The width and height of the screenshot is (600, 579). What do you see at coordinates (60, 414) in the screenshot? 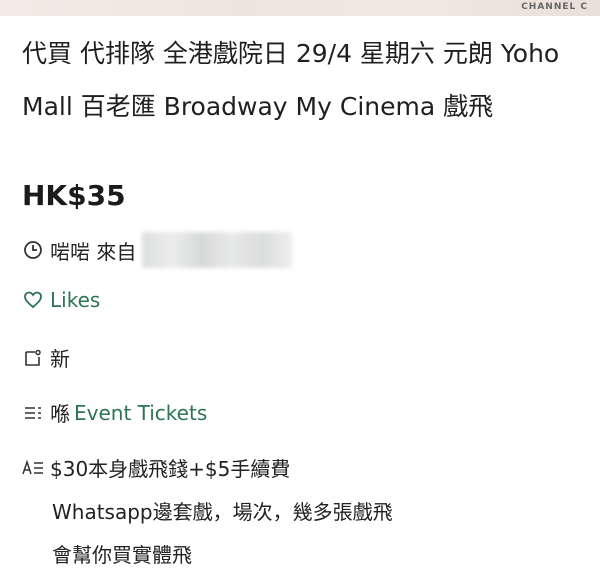
I see `category-prefix: 喺` at bounding box center [60, 414].